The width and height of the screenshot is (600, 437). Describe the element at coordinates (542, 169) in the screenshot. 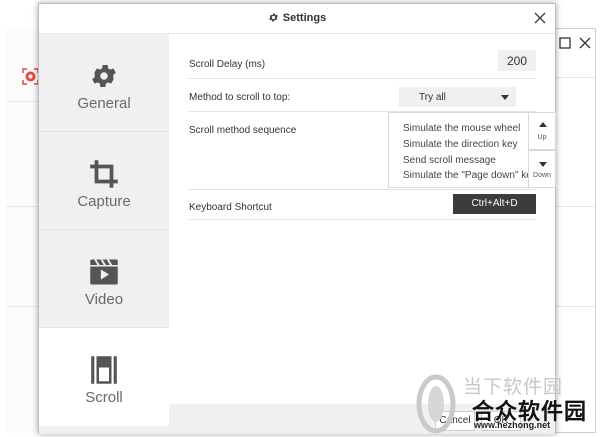

I see `move-down-button: Down` at that location.